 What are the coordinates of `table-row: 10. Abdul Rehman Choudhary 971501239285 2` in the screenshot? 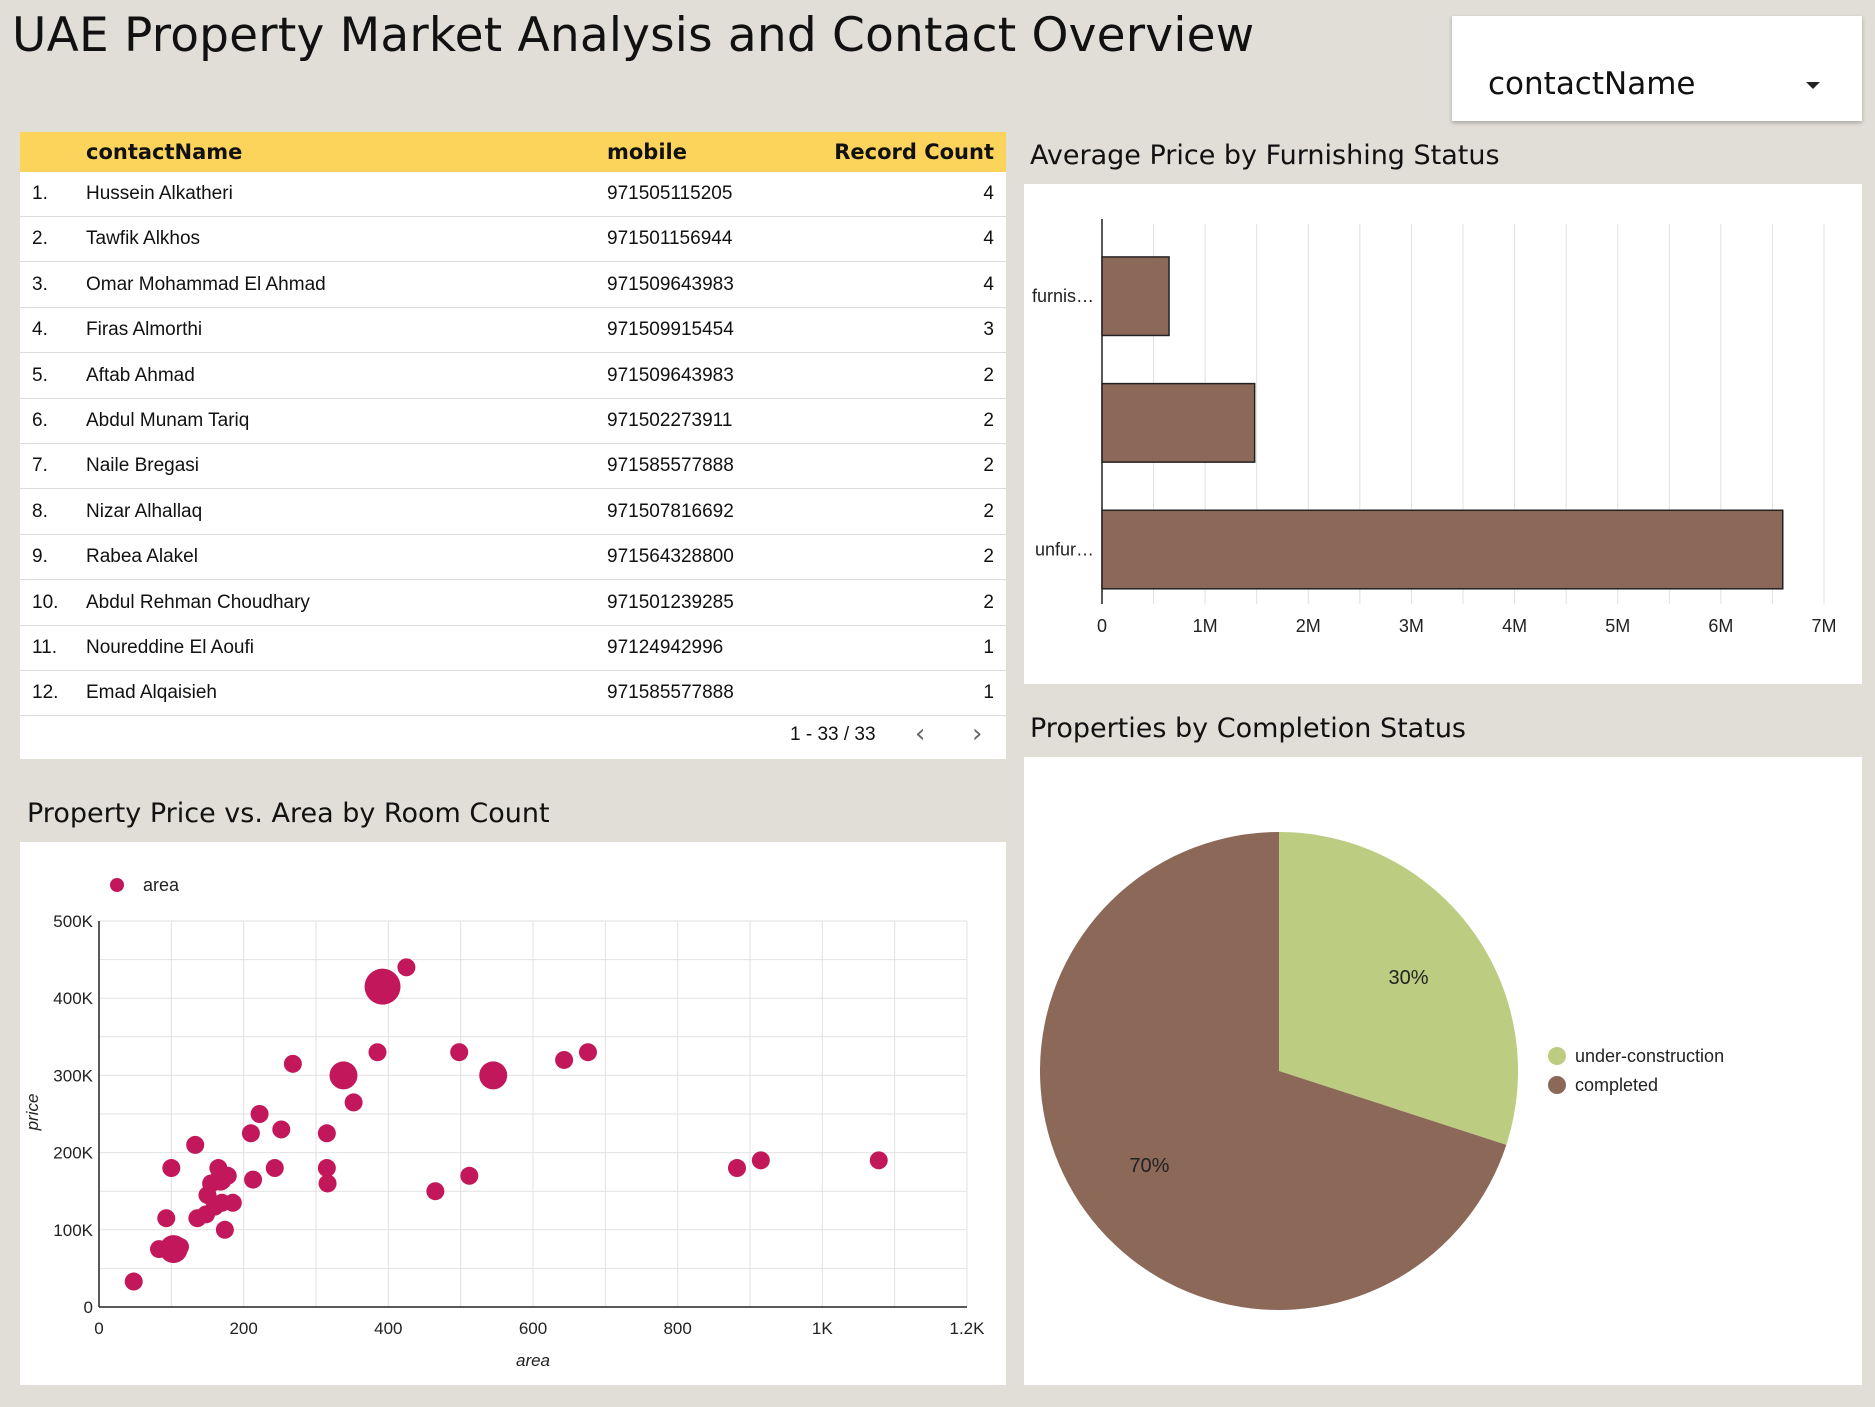 It's located at (513, 603).